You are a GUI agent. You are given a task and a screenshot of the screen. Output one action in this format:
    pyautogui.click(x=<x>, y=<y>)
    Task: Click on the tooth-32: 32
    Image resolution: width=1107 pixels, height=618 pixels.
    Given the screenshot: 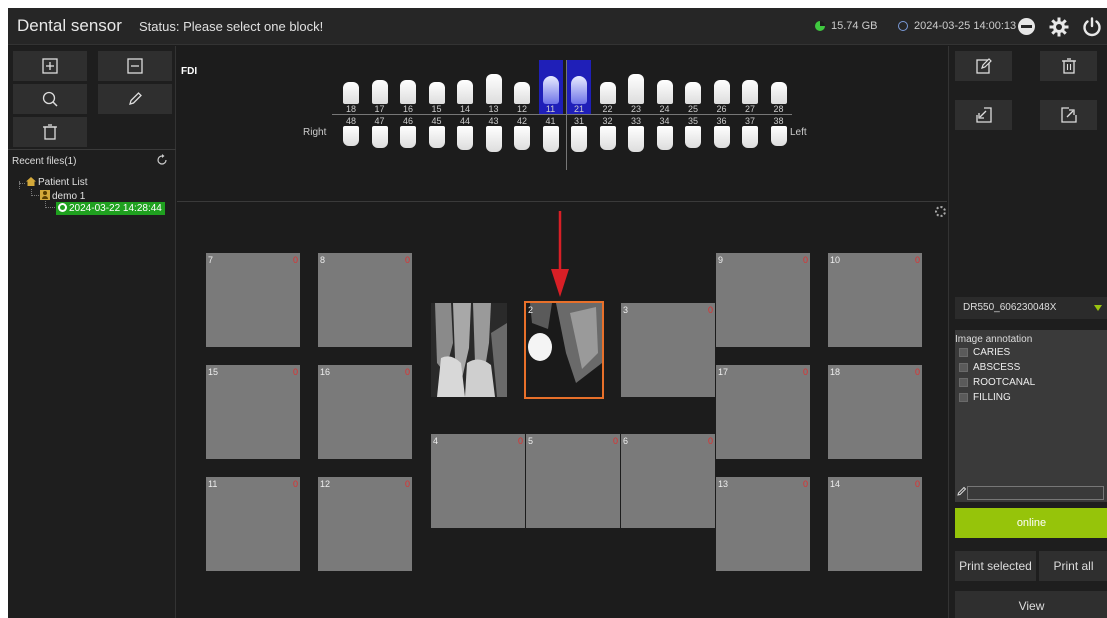 What is the action you would take?
    pyautogui.click(x=608, y=142)
    